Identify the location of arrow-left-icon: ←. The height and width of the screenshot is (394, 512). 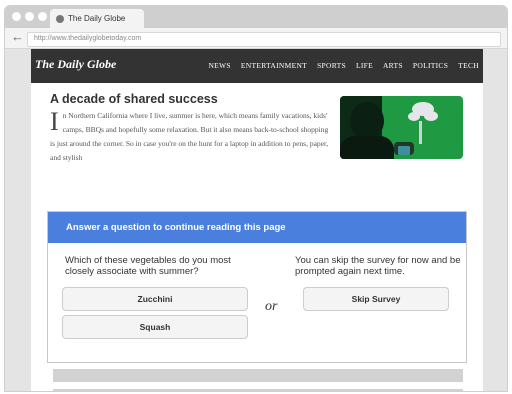
(17, 37).